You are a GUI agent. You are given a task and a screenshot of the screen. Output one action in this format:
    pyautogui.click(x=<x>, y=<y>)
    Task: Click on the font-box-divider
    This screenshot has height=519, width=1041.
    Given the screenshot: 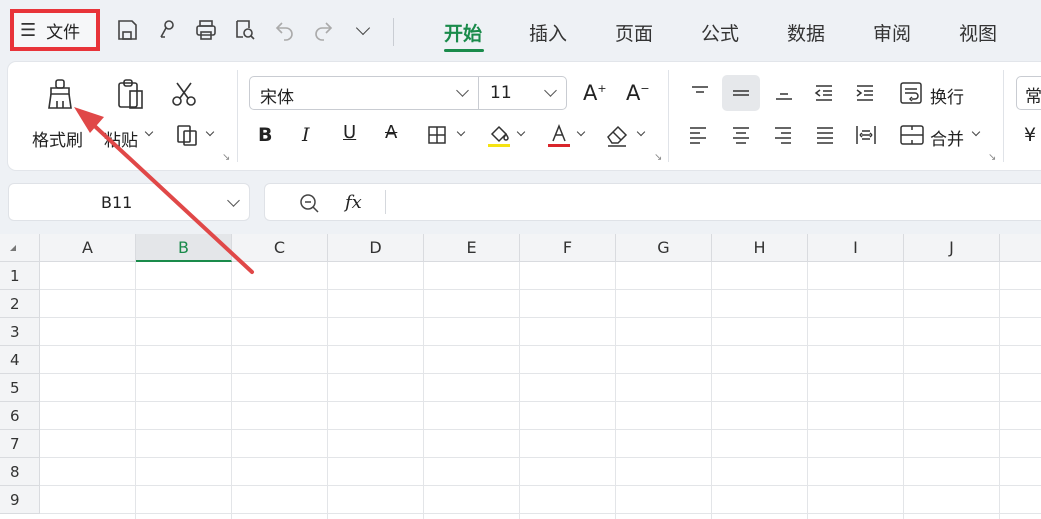 What is the action you would take?
    pyautogui.click(x=478, y=93)
    